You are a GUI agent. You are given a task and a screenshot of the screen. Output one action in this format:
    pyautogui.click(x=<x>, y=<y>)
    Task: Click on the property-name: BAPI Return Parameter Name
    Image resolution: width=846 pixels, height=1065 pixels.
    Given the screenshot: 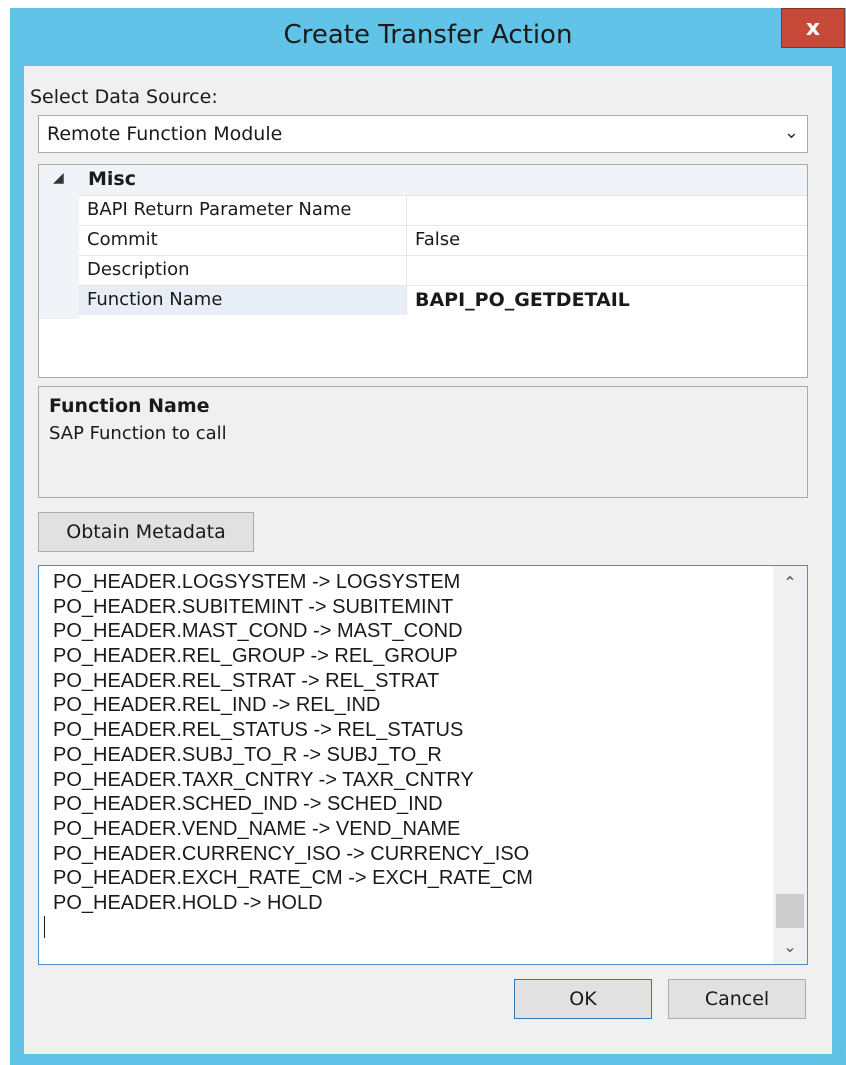 What is the action you would take?
    pyautogui.click(x=243, y=210)
    